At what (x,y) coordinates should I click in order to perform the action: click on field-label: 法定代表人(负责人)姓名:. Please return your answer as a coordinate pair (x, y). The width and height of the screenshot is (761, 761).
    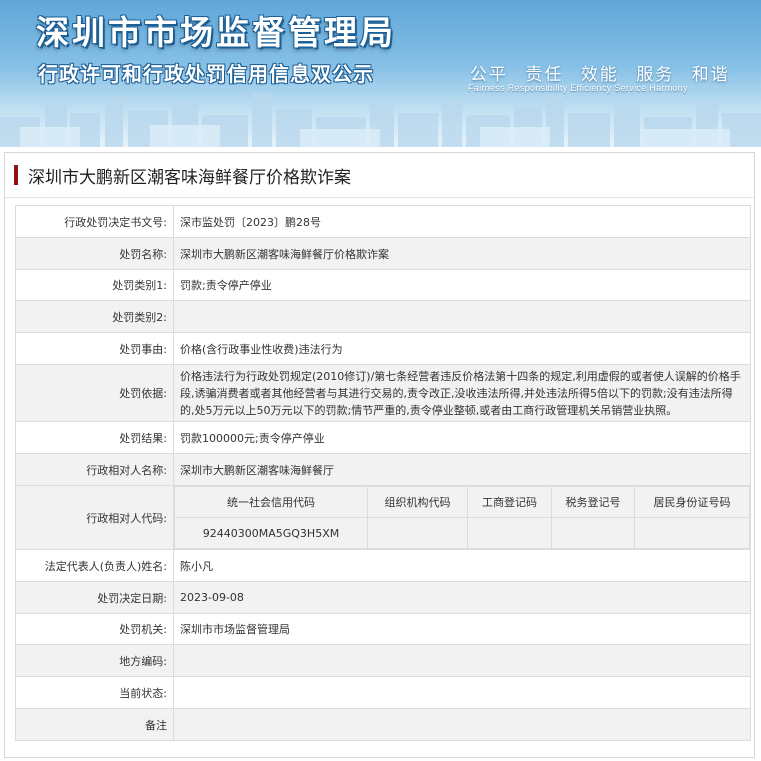
    Looking at the image, I should click on (94, 565).